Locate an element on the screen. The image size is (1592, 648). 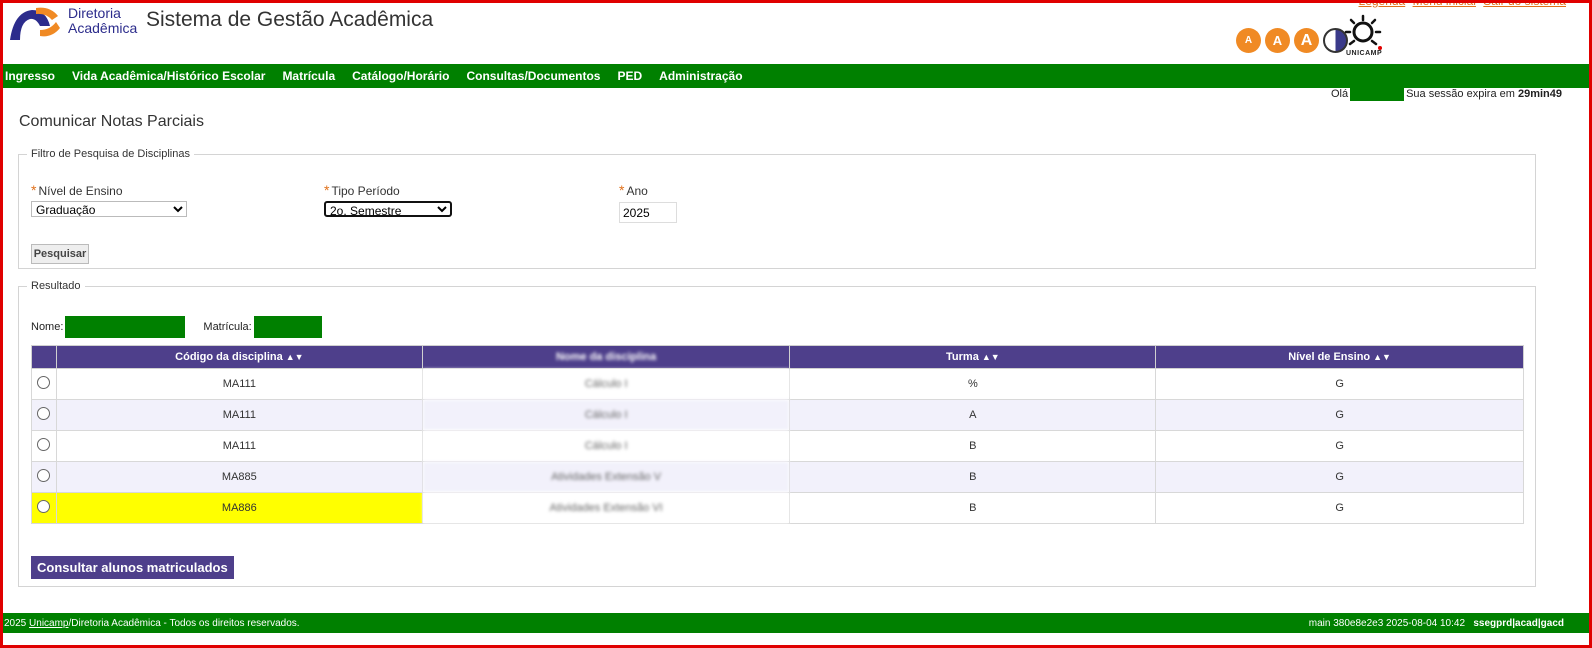
col-header-nivel: Nível de Ensino ▲▼ is located at coordinates (1339, 357).